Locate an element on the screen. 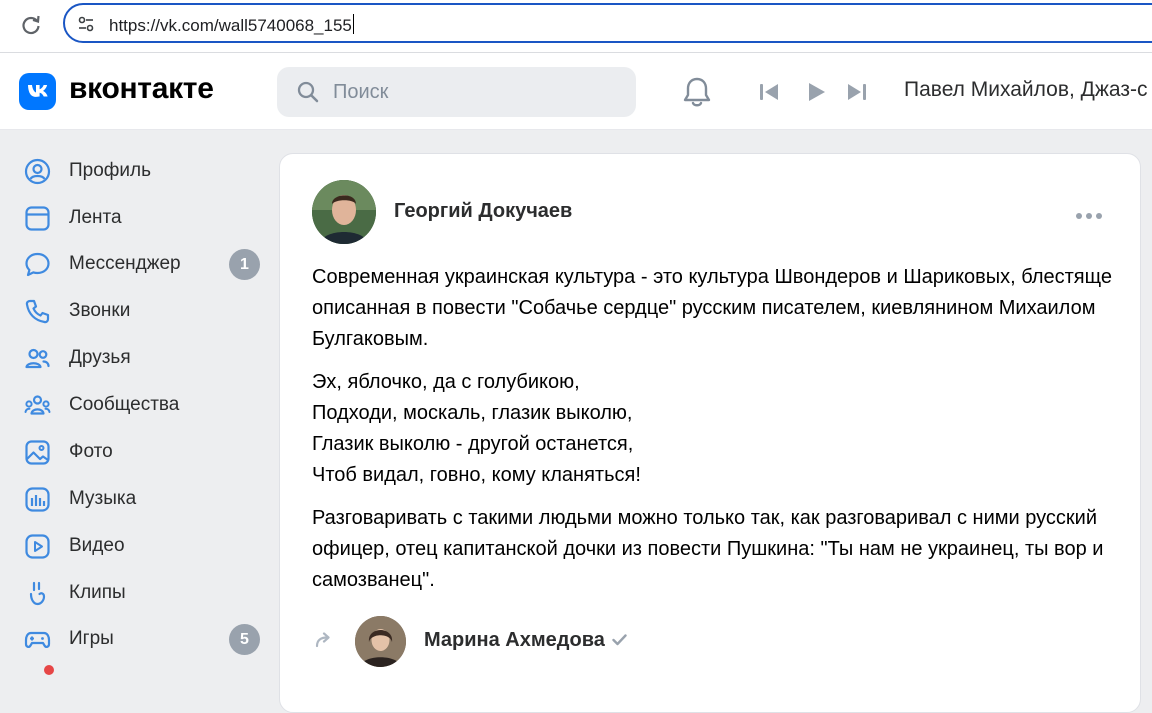  sidebar-item-communities: Сообщества is located at coordinates (135, 404).